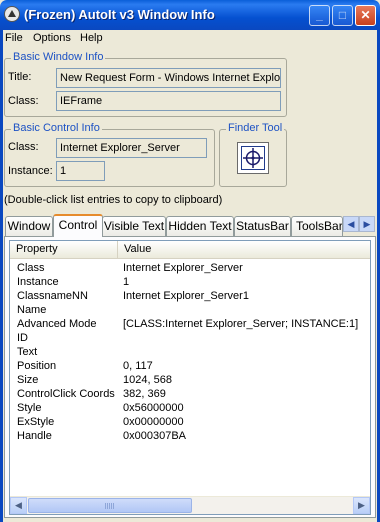 This screenshot has height=522, width=380. I want to click on window-class-field: IEFrame, so click(168, 101).